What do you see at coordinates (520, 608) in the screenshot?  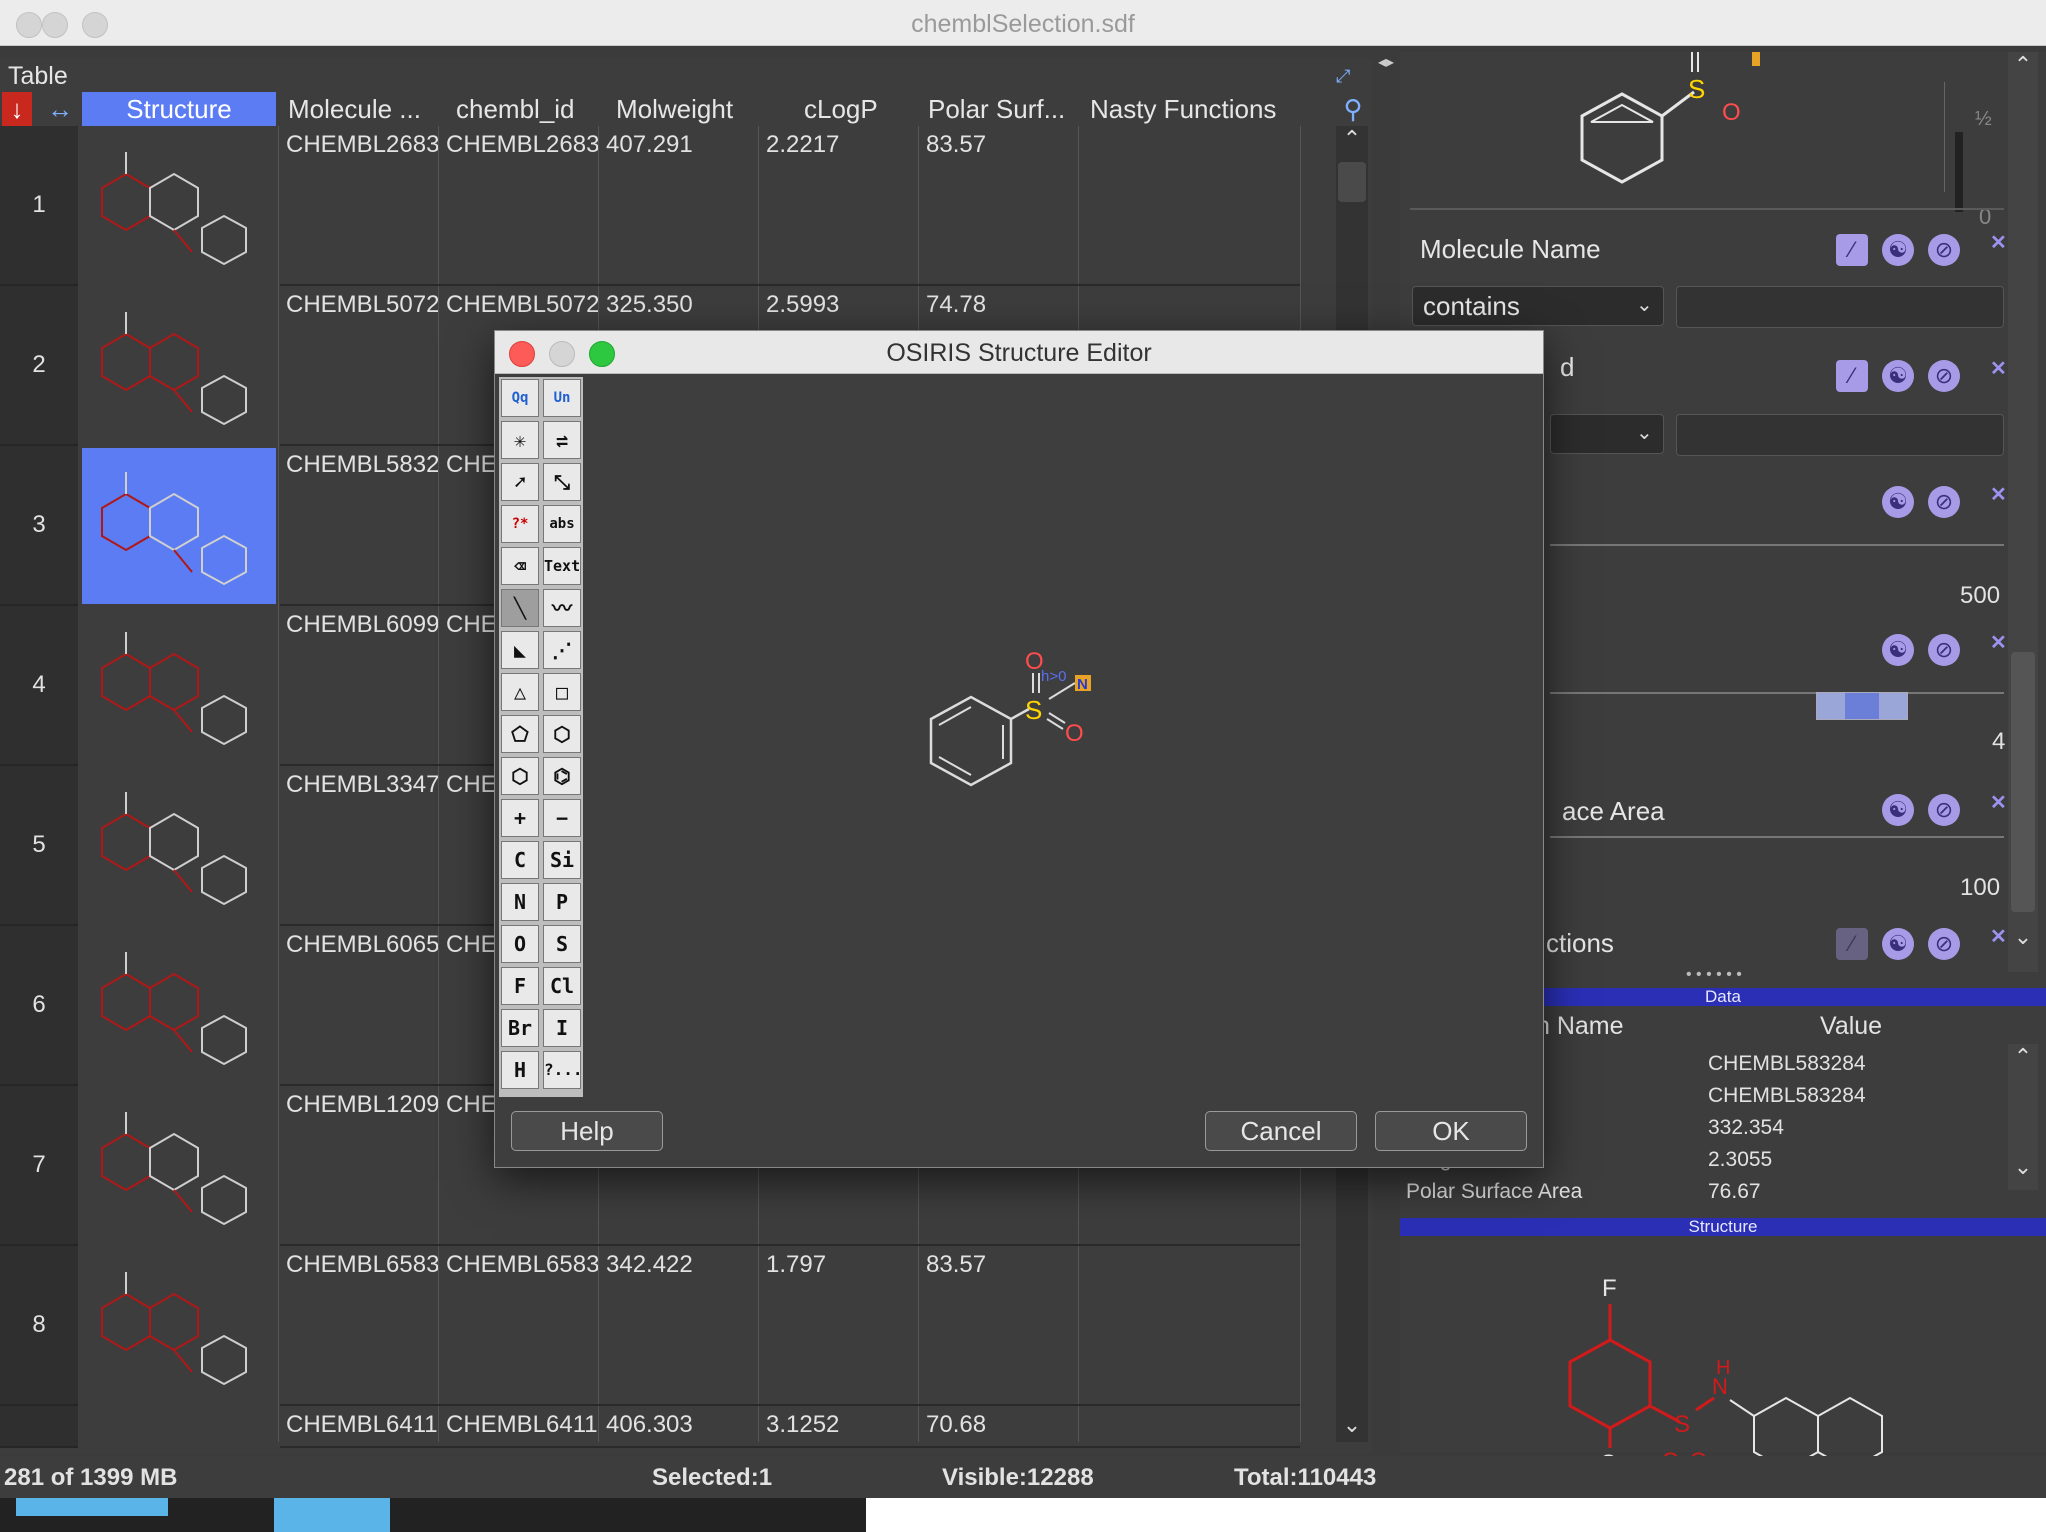 I see `single-bond-tool-icon: ╲` at bounding box center [520, 608].